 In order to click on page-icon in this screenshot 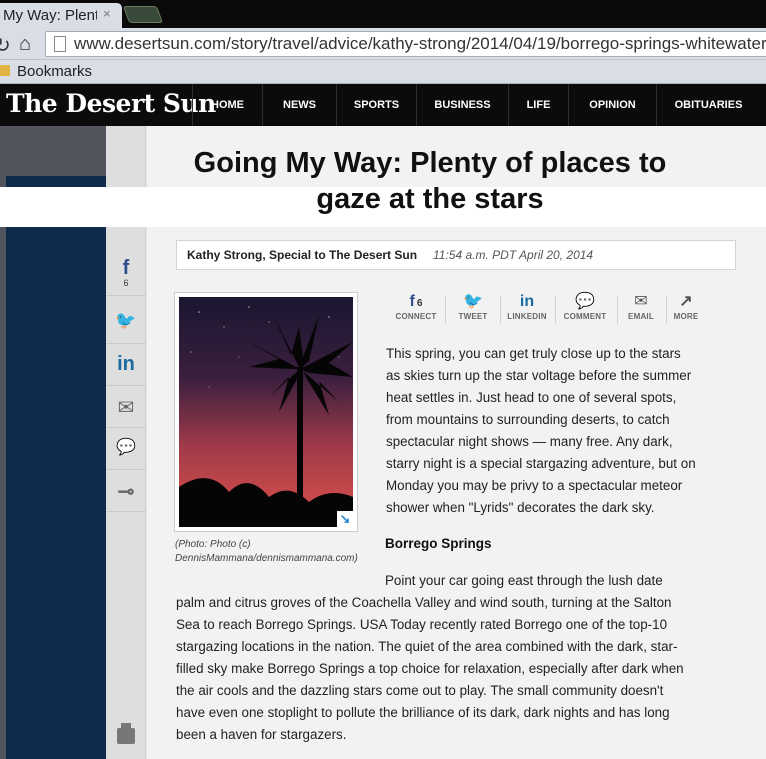, I will do `click(60, 44)`.